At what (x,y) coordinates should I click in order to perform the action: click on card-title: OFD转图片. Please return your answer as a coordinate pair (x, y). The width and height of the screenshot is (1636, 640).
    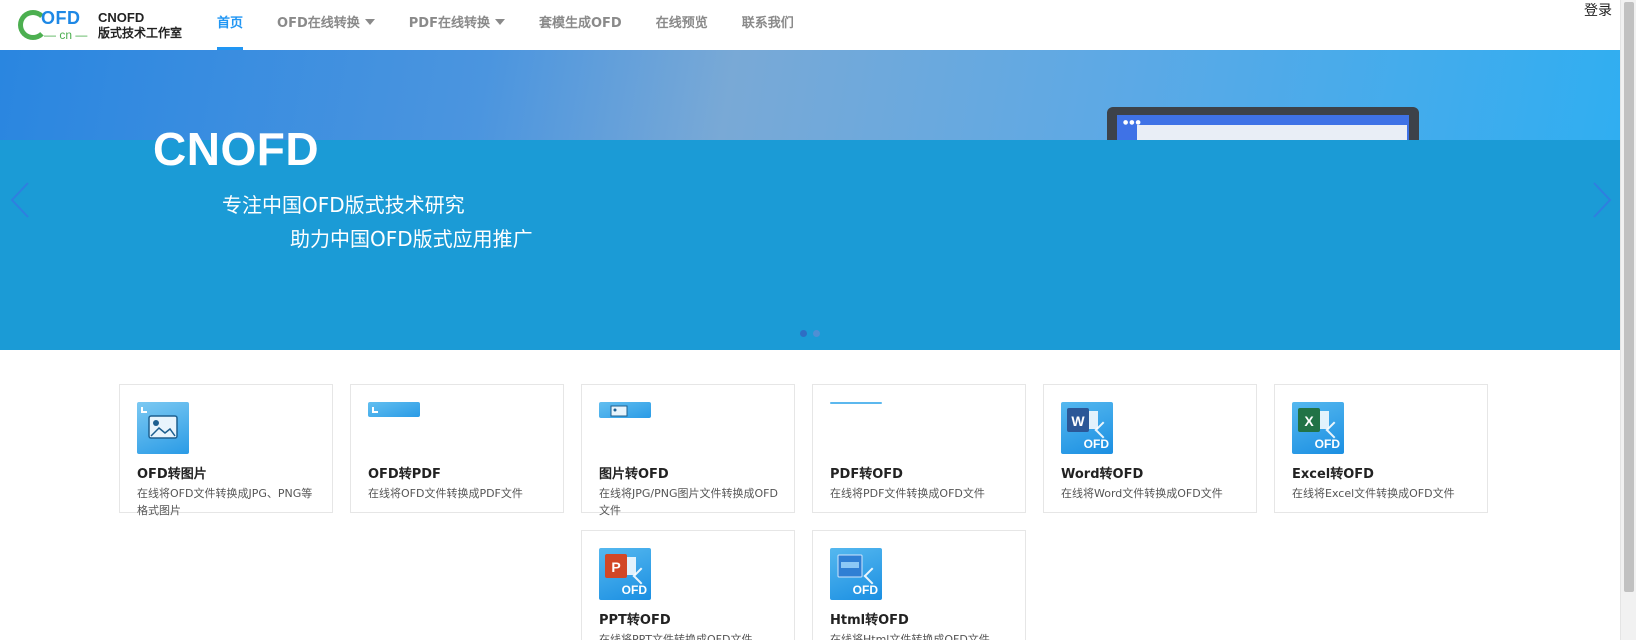
    Looking at the image, I should click on (172, 474).